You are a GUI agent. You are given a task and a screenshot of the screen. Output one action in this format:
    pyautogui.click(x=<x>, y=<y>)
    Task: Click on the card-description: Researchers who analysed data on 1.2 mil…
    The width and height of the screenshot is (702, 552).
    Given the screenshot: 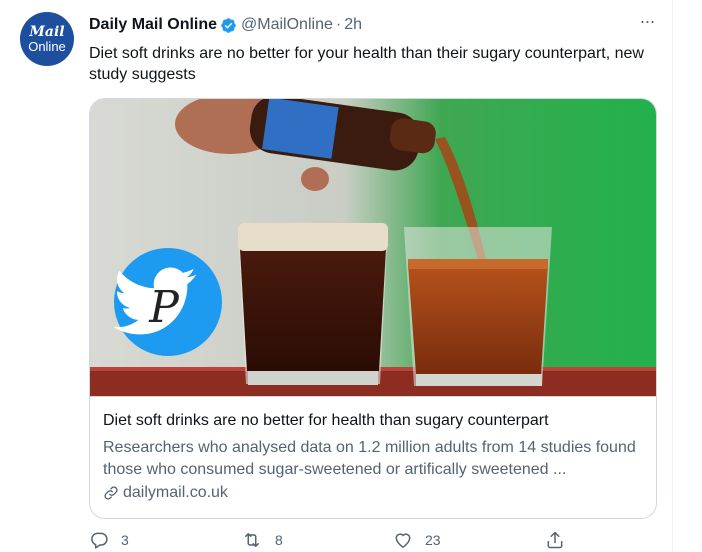 What is the action you would take?
    pyautogui.click(x=369, y=458)
    